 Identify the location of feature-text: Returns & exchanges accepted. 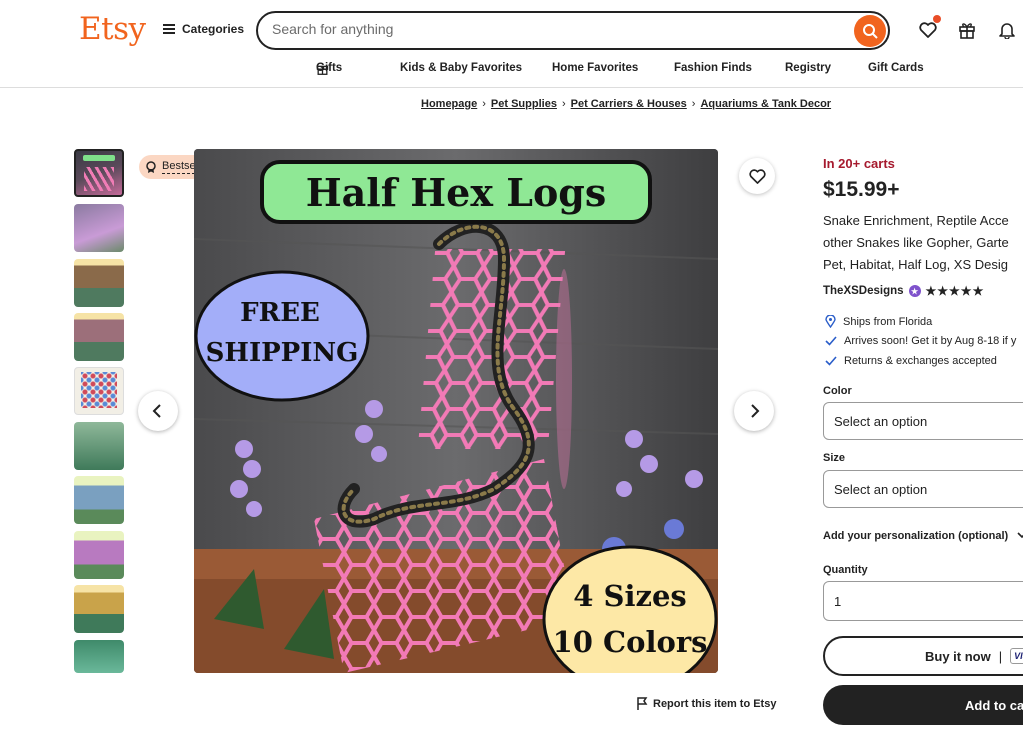
(920, 361).